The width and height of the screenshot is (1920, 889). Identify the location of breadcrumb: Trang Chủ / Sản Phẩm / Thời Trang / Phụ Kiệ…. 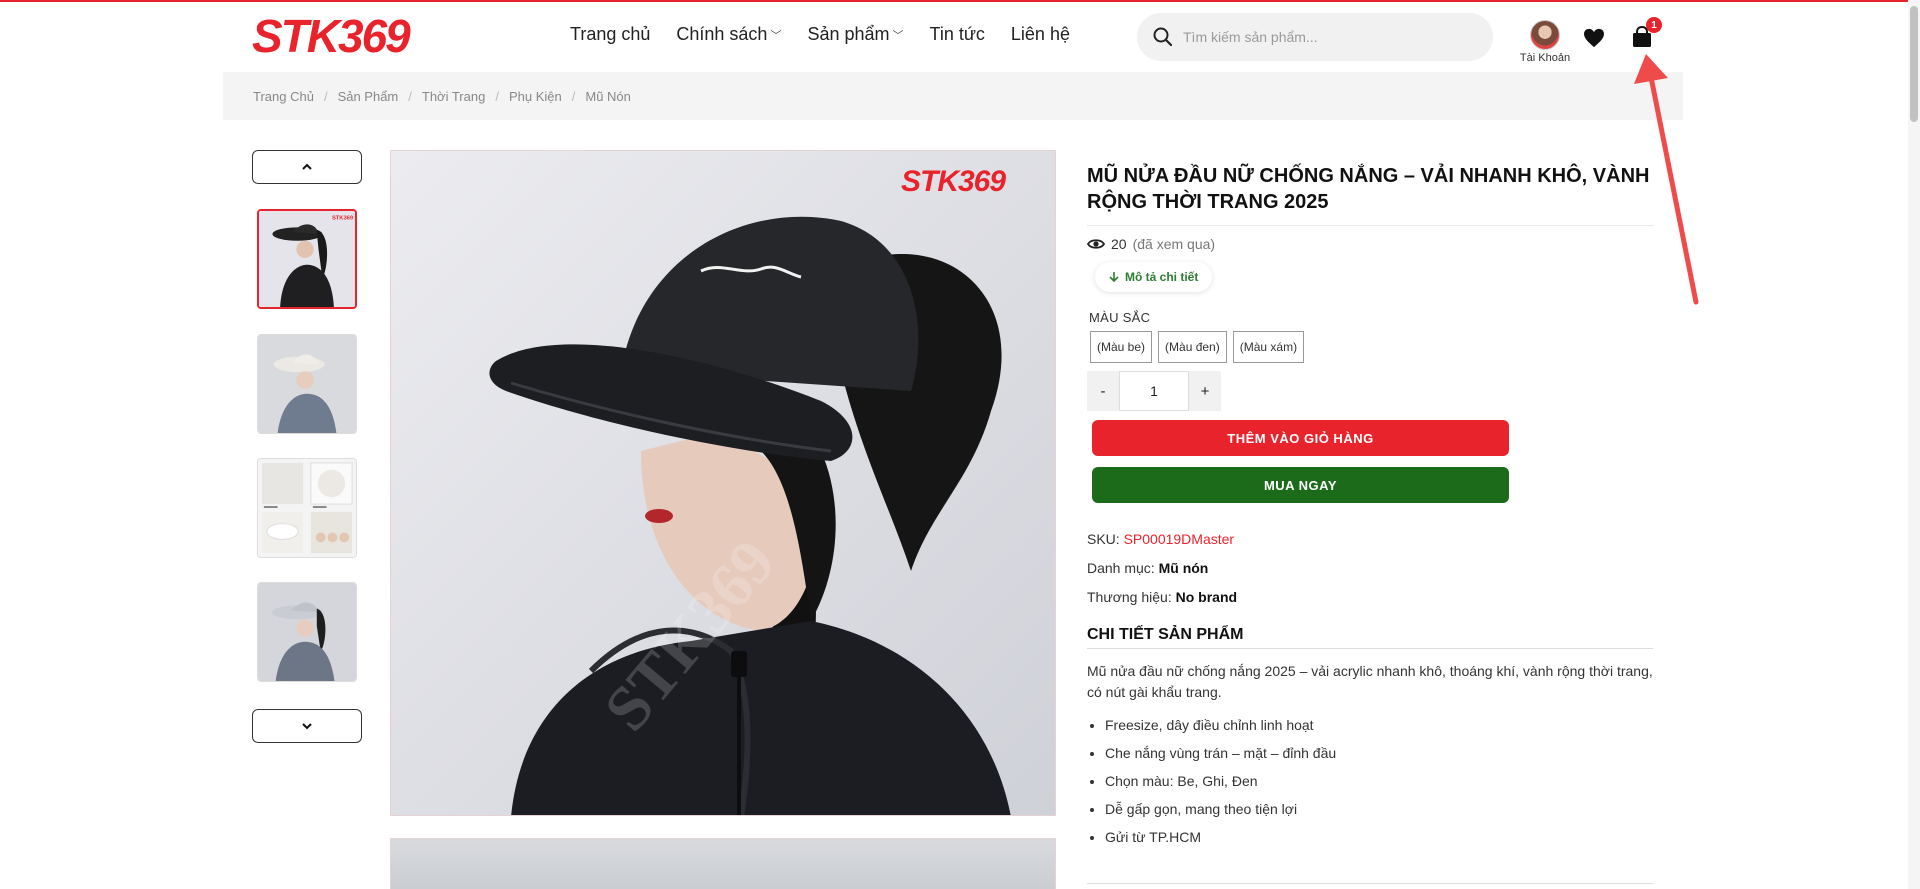
(953, 96).